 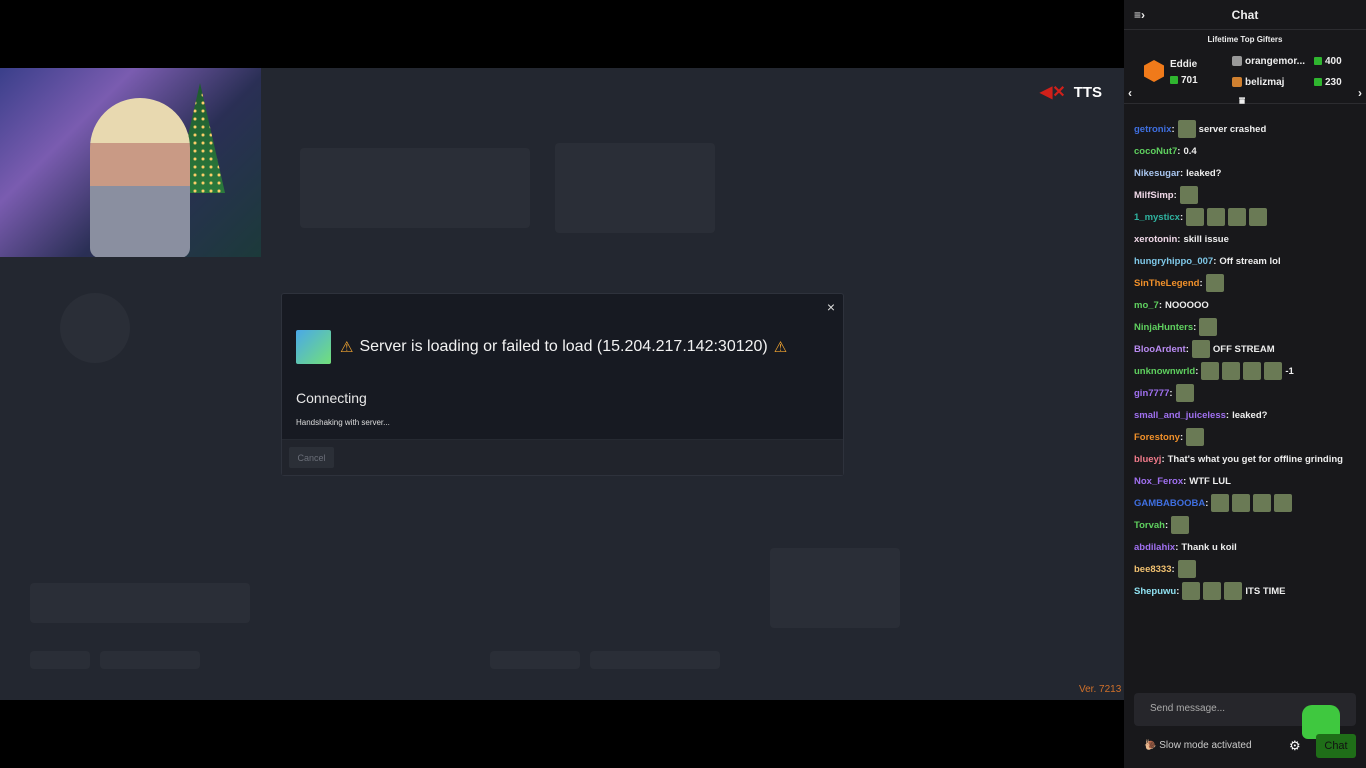 What do you see at coordinates (95, 328) in the screenshot?
I see `background-avatar` at bounding box center [95, 328].